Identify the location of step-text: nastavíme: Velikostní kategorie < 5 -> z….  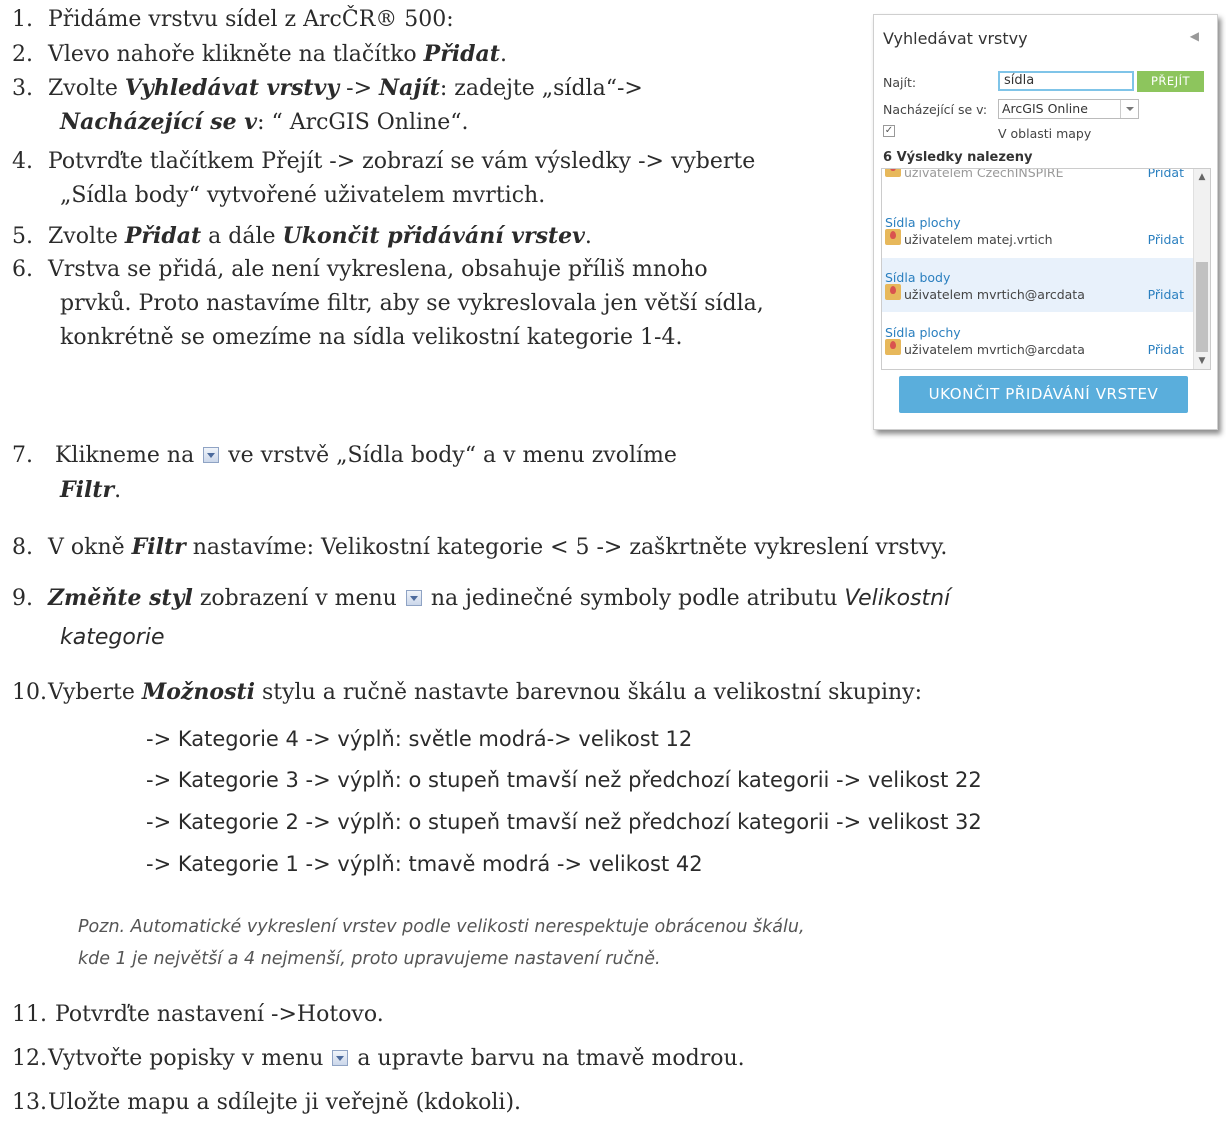
(566, 547).